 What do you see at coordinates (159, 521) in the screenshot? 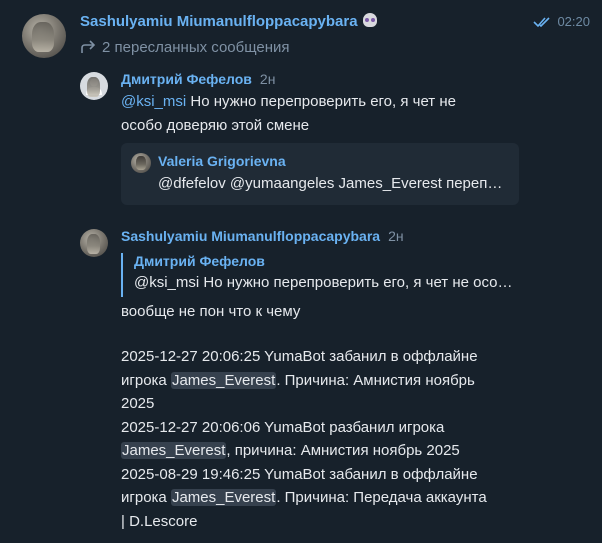
I see `log-line: | D.Lescore` at bounding box center [159, 521].